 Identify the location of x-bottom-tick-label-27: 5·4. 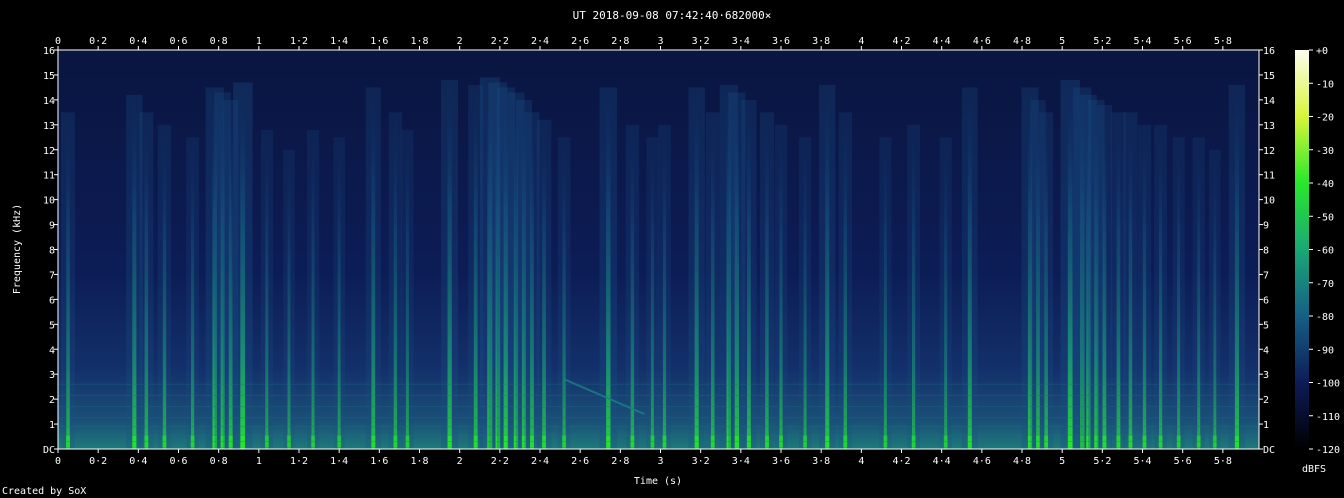
(1142, 461).